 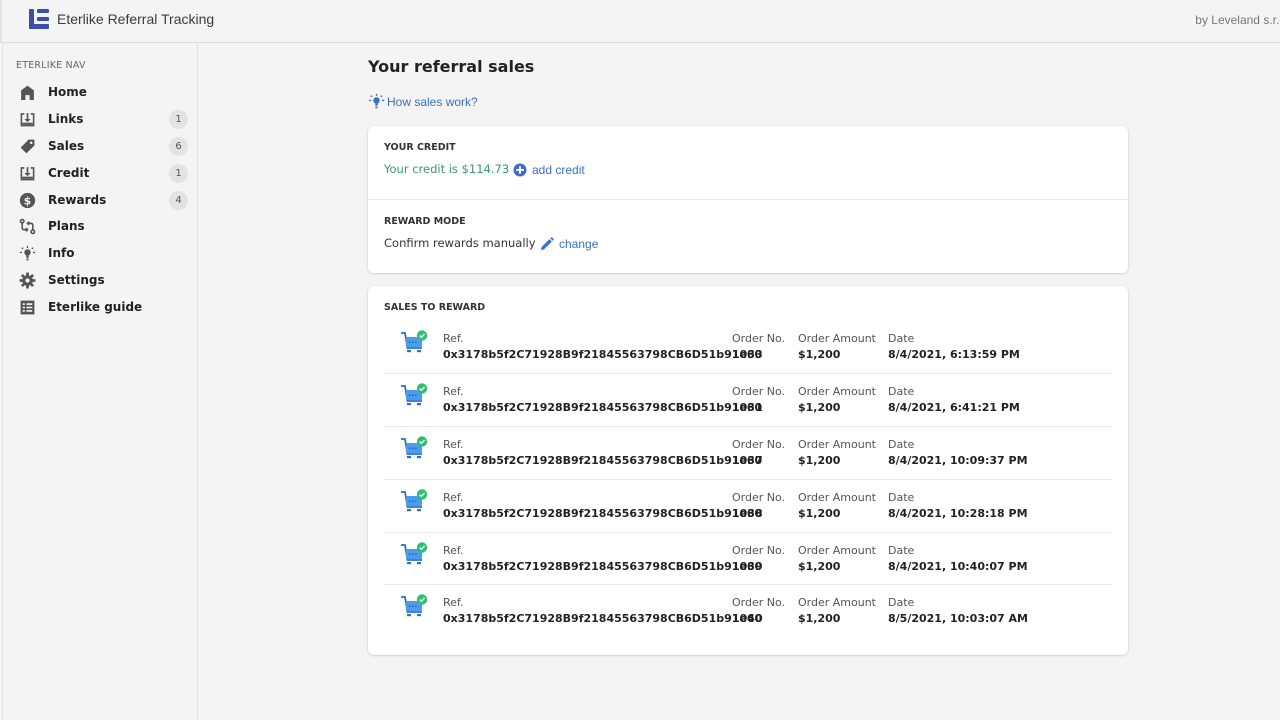 What do you see at coordinates (51, 65) in the screenshot?
I see `nav-heading: ETERLIKE NAV` at bounding box center [51, 65].